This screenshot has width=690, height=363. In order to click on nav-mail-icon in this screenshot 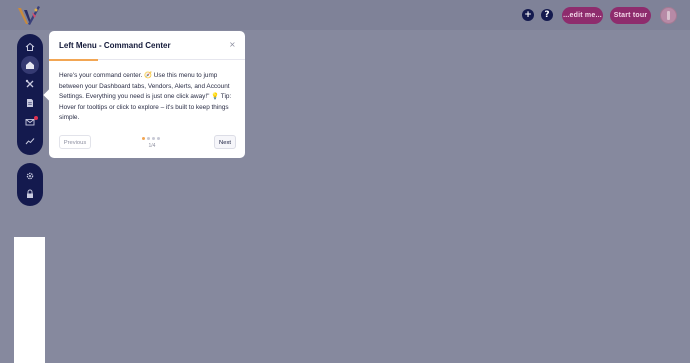, I will do `click(30, 122)`.